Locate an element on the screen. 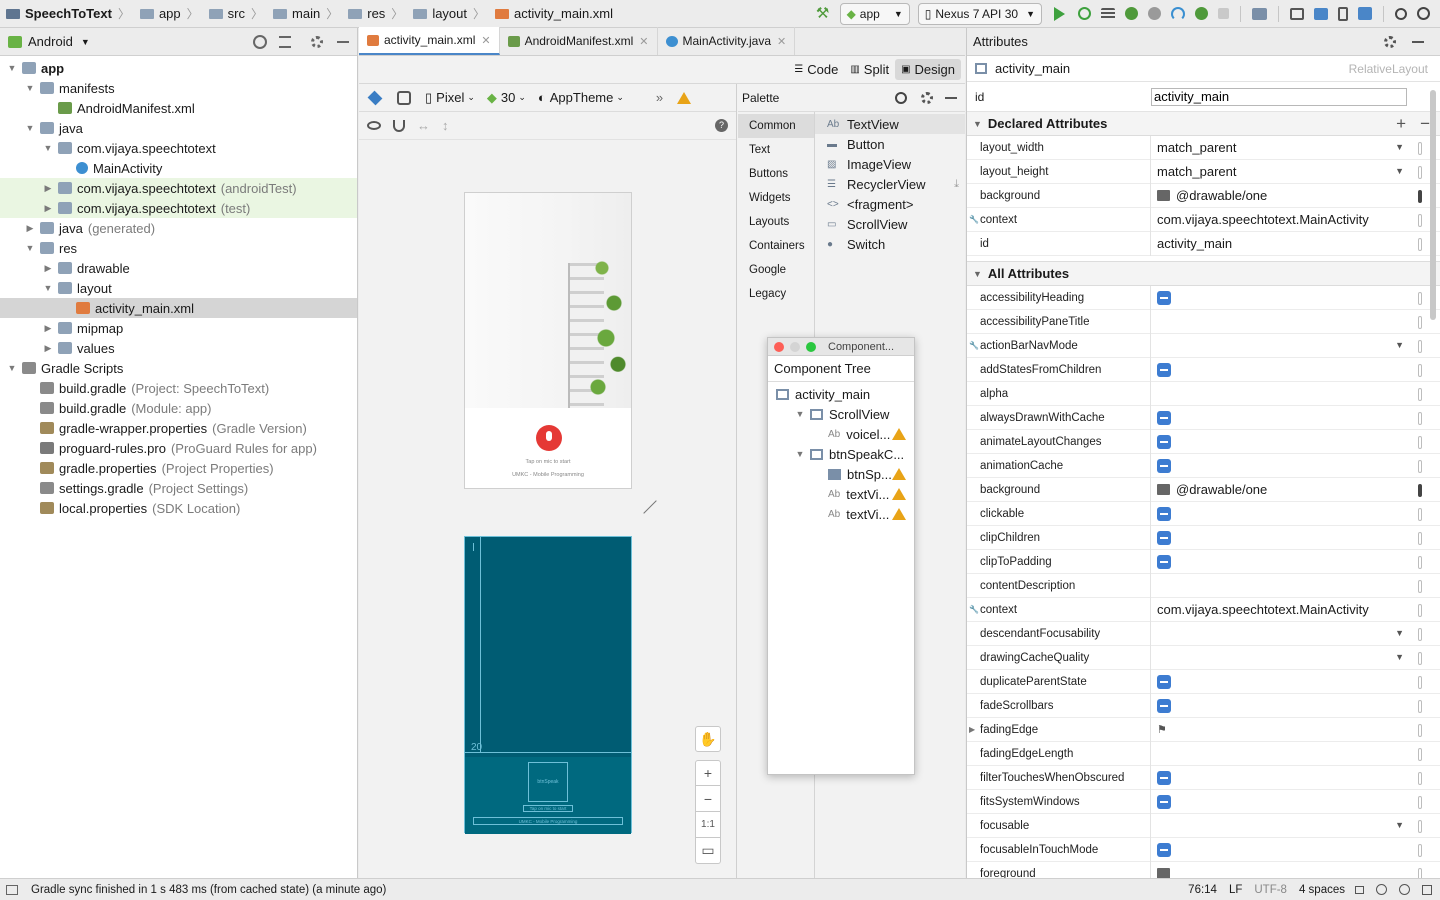 This screenshot has width=1440, height=900. close-window-icon is located at coordinates (779, 346).